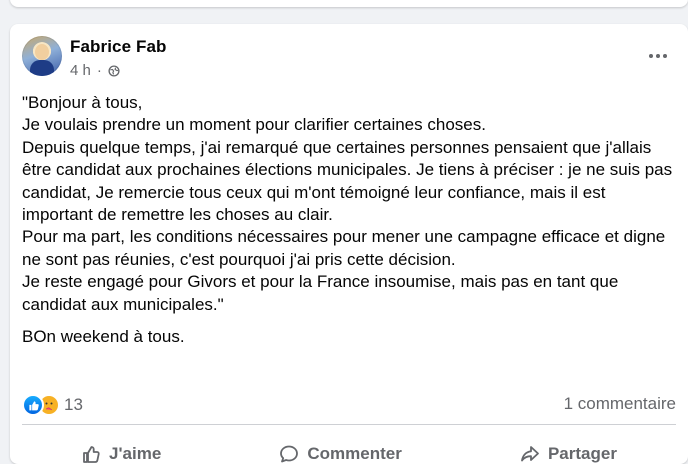 Image resolution: width=688 pixels, height=464 pixels. What do you see at coordinates (103, 337) in the screenshot?
I see `post-line-closing: BOn weekend à tous.` at bounding box center [103, 337].